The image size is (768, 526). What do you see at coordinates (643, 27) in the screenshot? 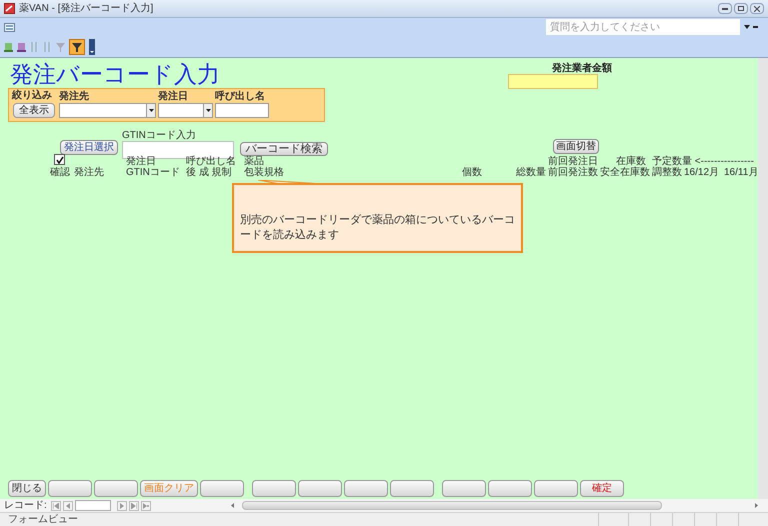
I see `help-search-field: 質問を入力してください` at bounding box center [643, 27].